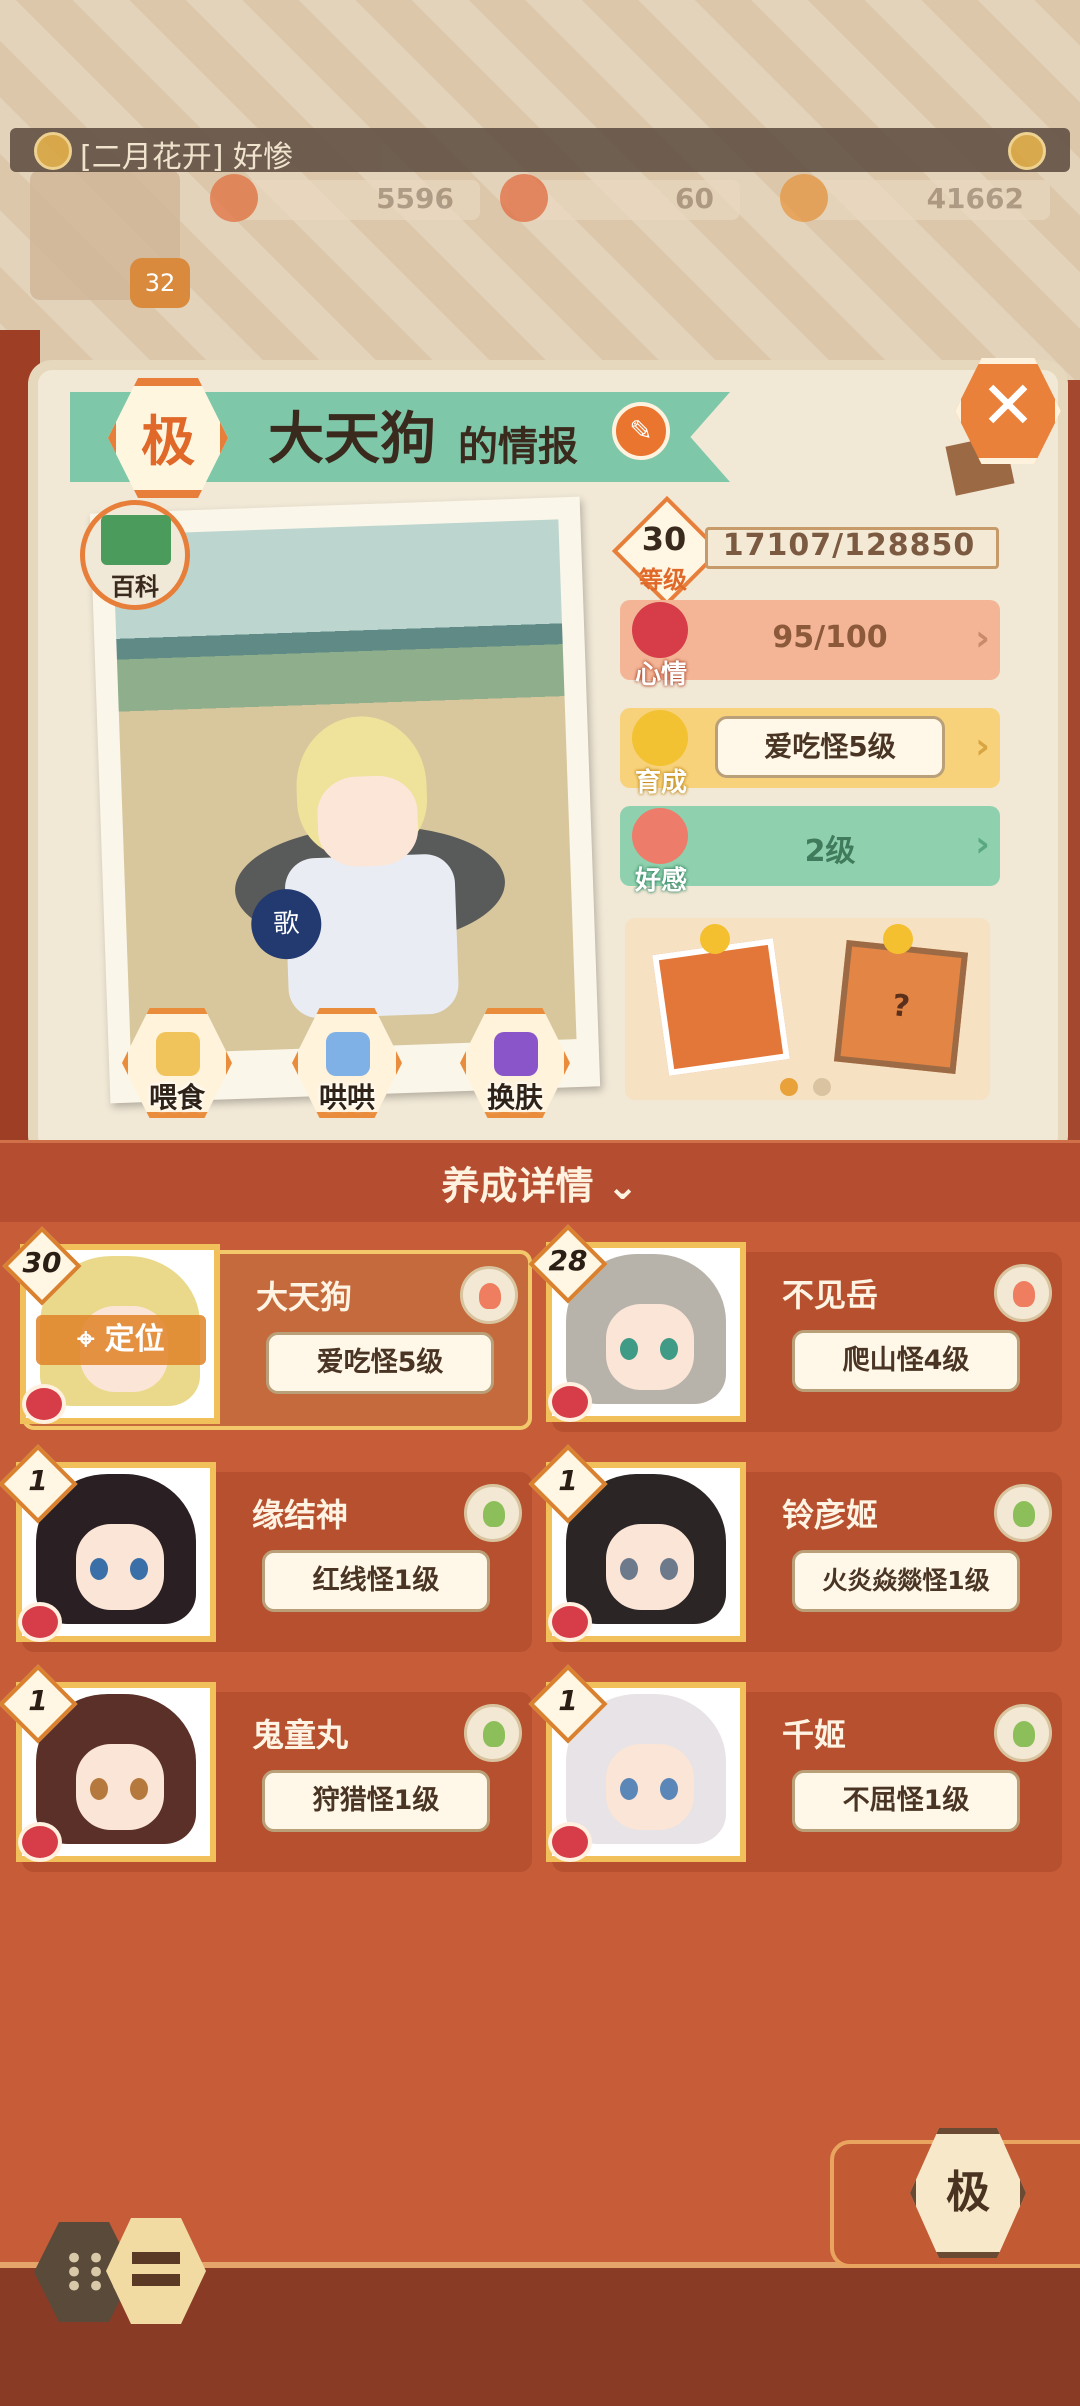 This screenshot has width=1080, height=2406. What do you see at coordinates (830, 851) in the screenshot?
I see `affection-value: 2级` at bounding box center [830, 851].